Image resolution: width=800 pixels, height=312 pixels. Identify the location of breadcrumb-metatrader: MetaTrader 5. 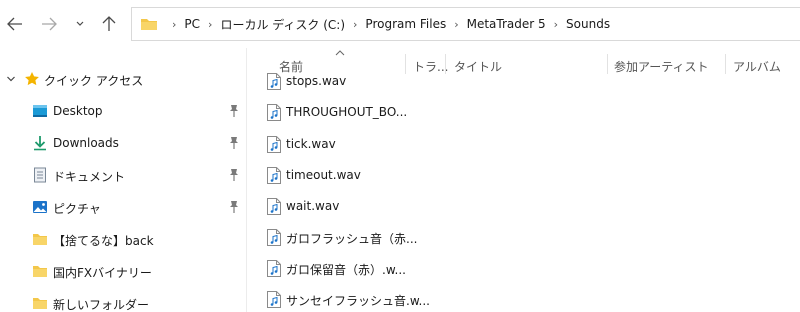
(506, 24).